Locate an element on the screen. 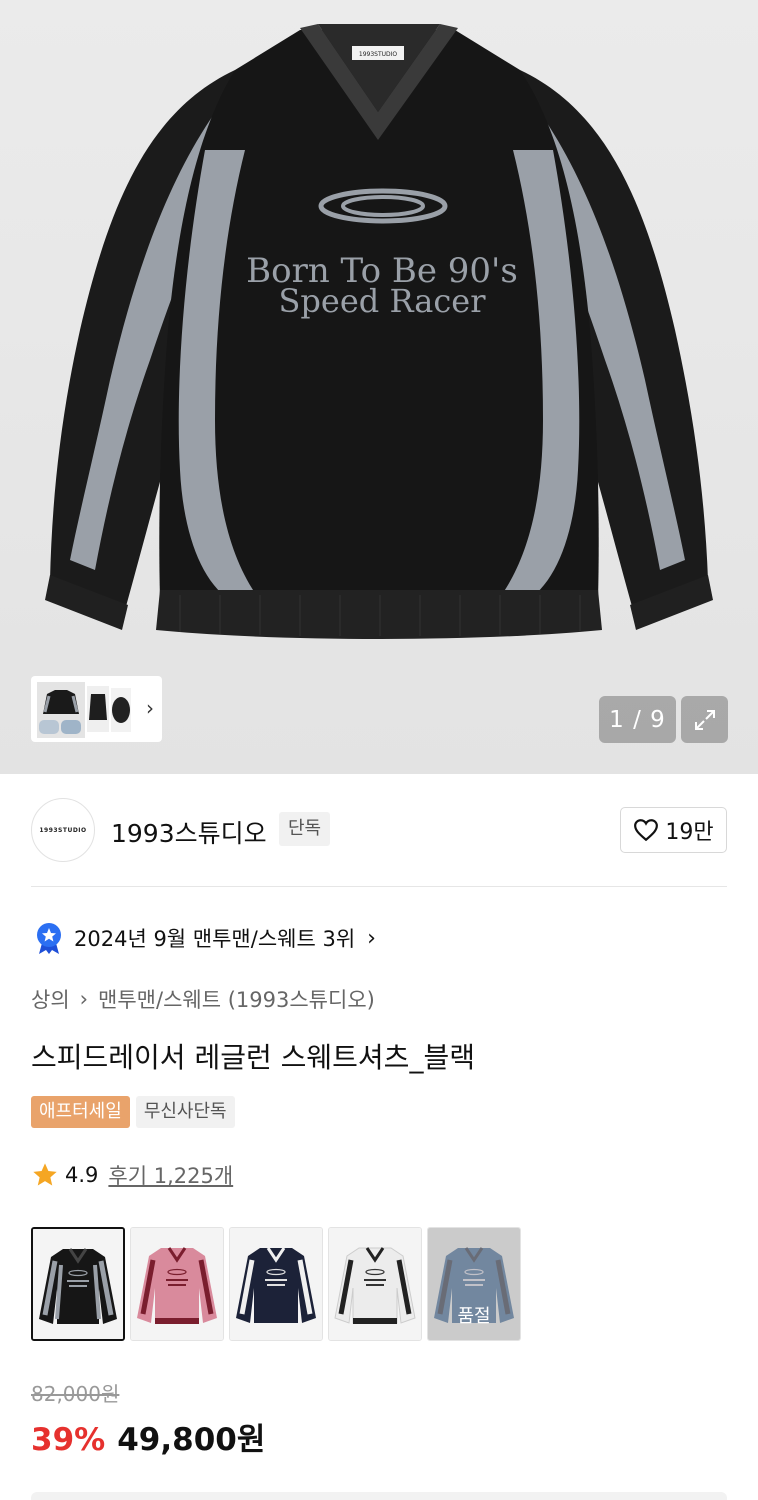 The height and width of the screenshot is (1500, 758). ranking-link: 2024년 9월 맨투맨/스웨트 3위 › is located at coordinates (205, 938).